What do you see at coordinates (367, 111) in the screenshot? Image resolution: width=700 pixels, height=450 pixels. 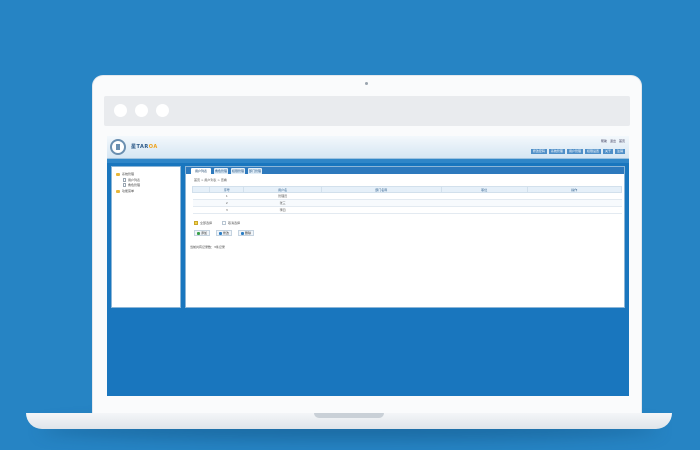 I see `browser-toolbar` at bounding box center [367, 111].